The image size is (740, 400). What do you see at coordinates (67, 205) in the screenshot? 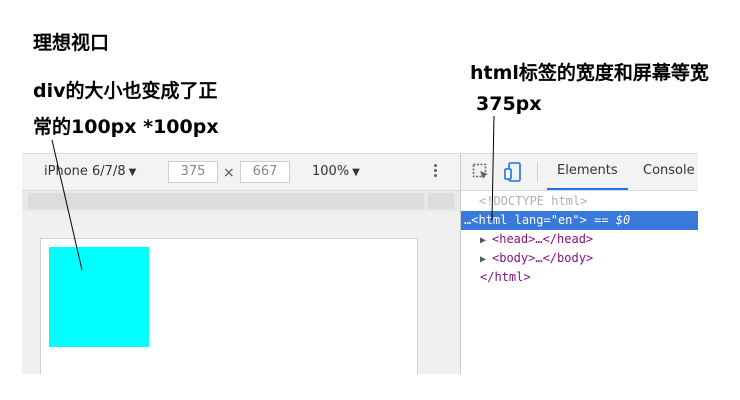
I see `div-pointer-line` at bounding box center [67, 205].